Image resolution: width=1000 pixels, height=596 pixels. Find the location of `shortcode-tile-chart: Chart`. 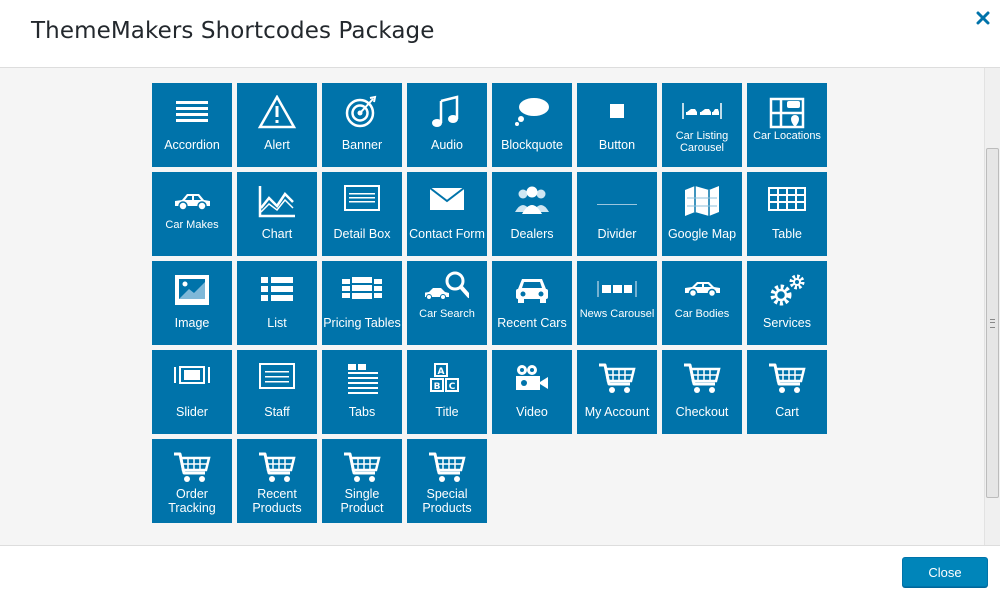

shortcode-tile-chart: Chart is located at coordinates (277, 214).